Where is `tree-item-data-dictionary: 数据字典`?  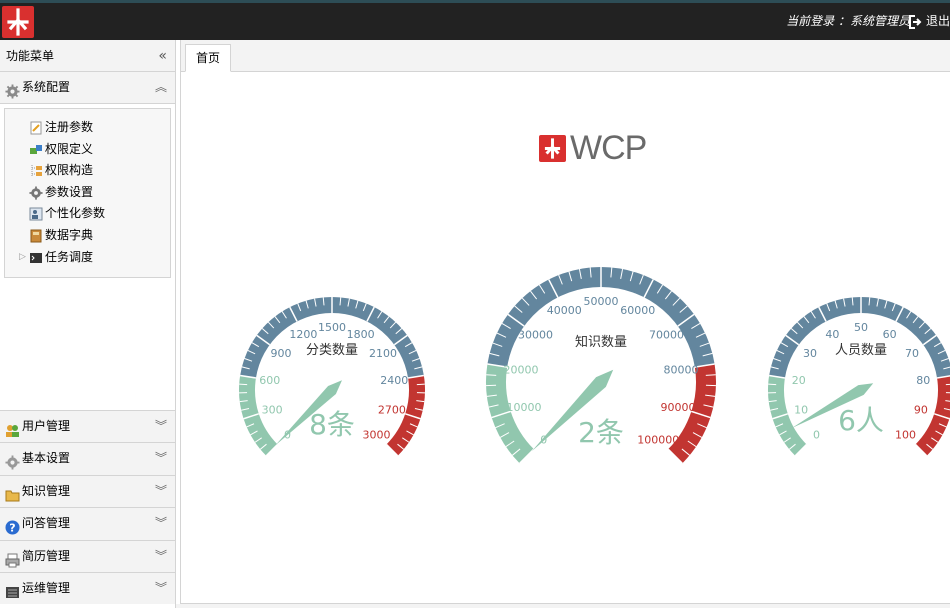
tree-item-data-dictionary: 数据字典 is located at coordinates (87, 236).